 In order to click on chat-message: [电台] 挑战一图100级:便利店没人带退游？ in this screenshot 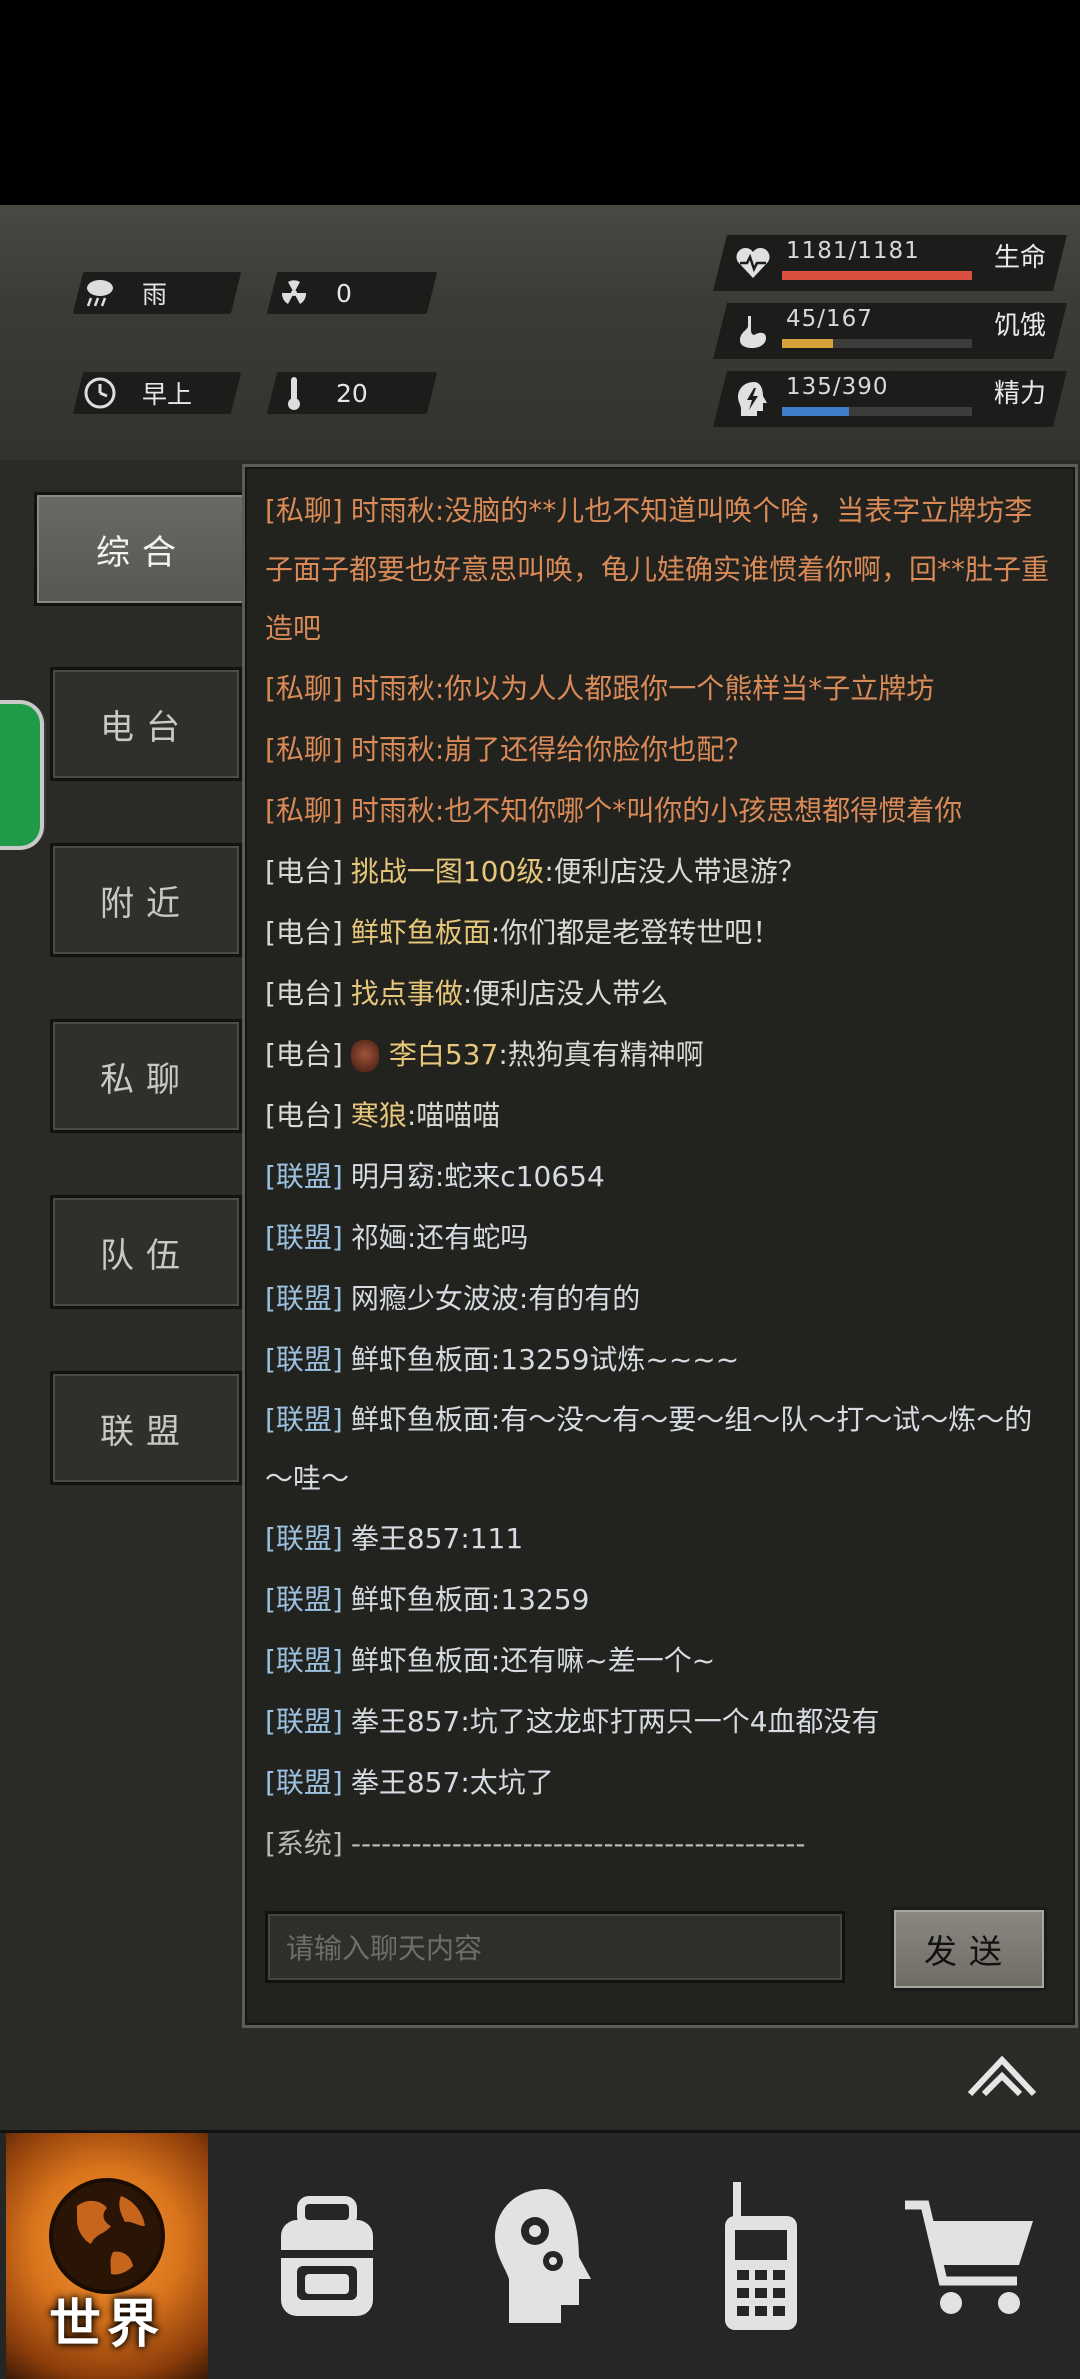, I will do `click(660, 871)`.